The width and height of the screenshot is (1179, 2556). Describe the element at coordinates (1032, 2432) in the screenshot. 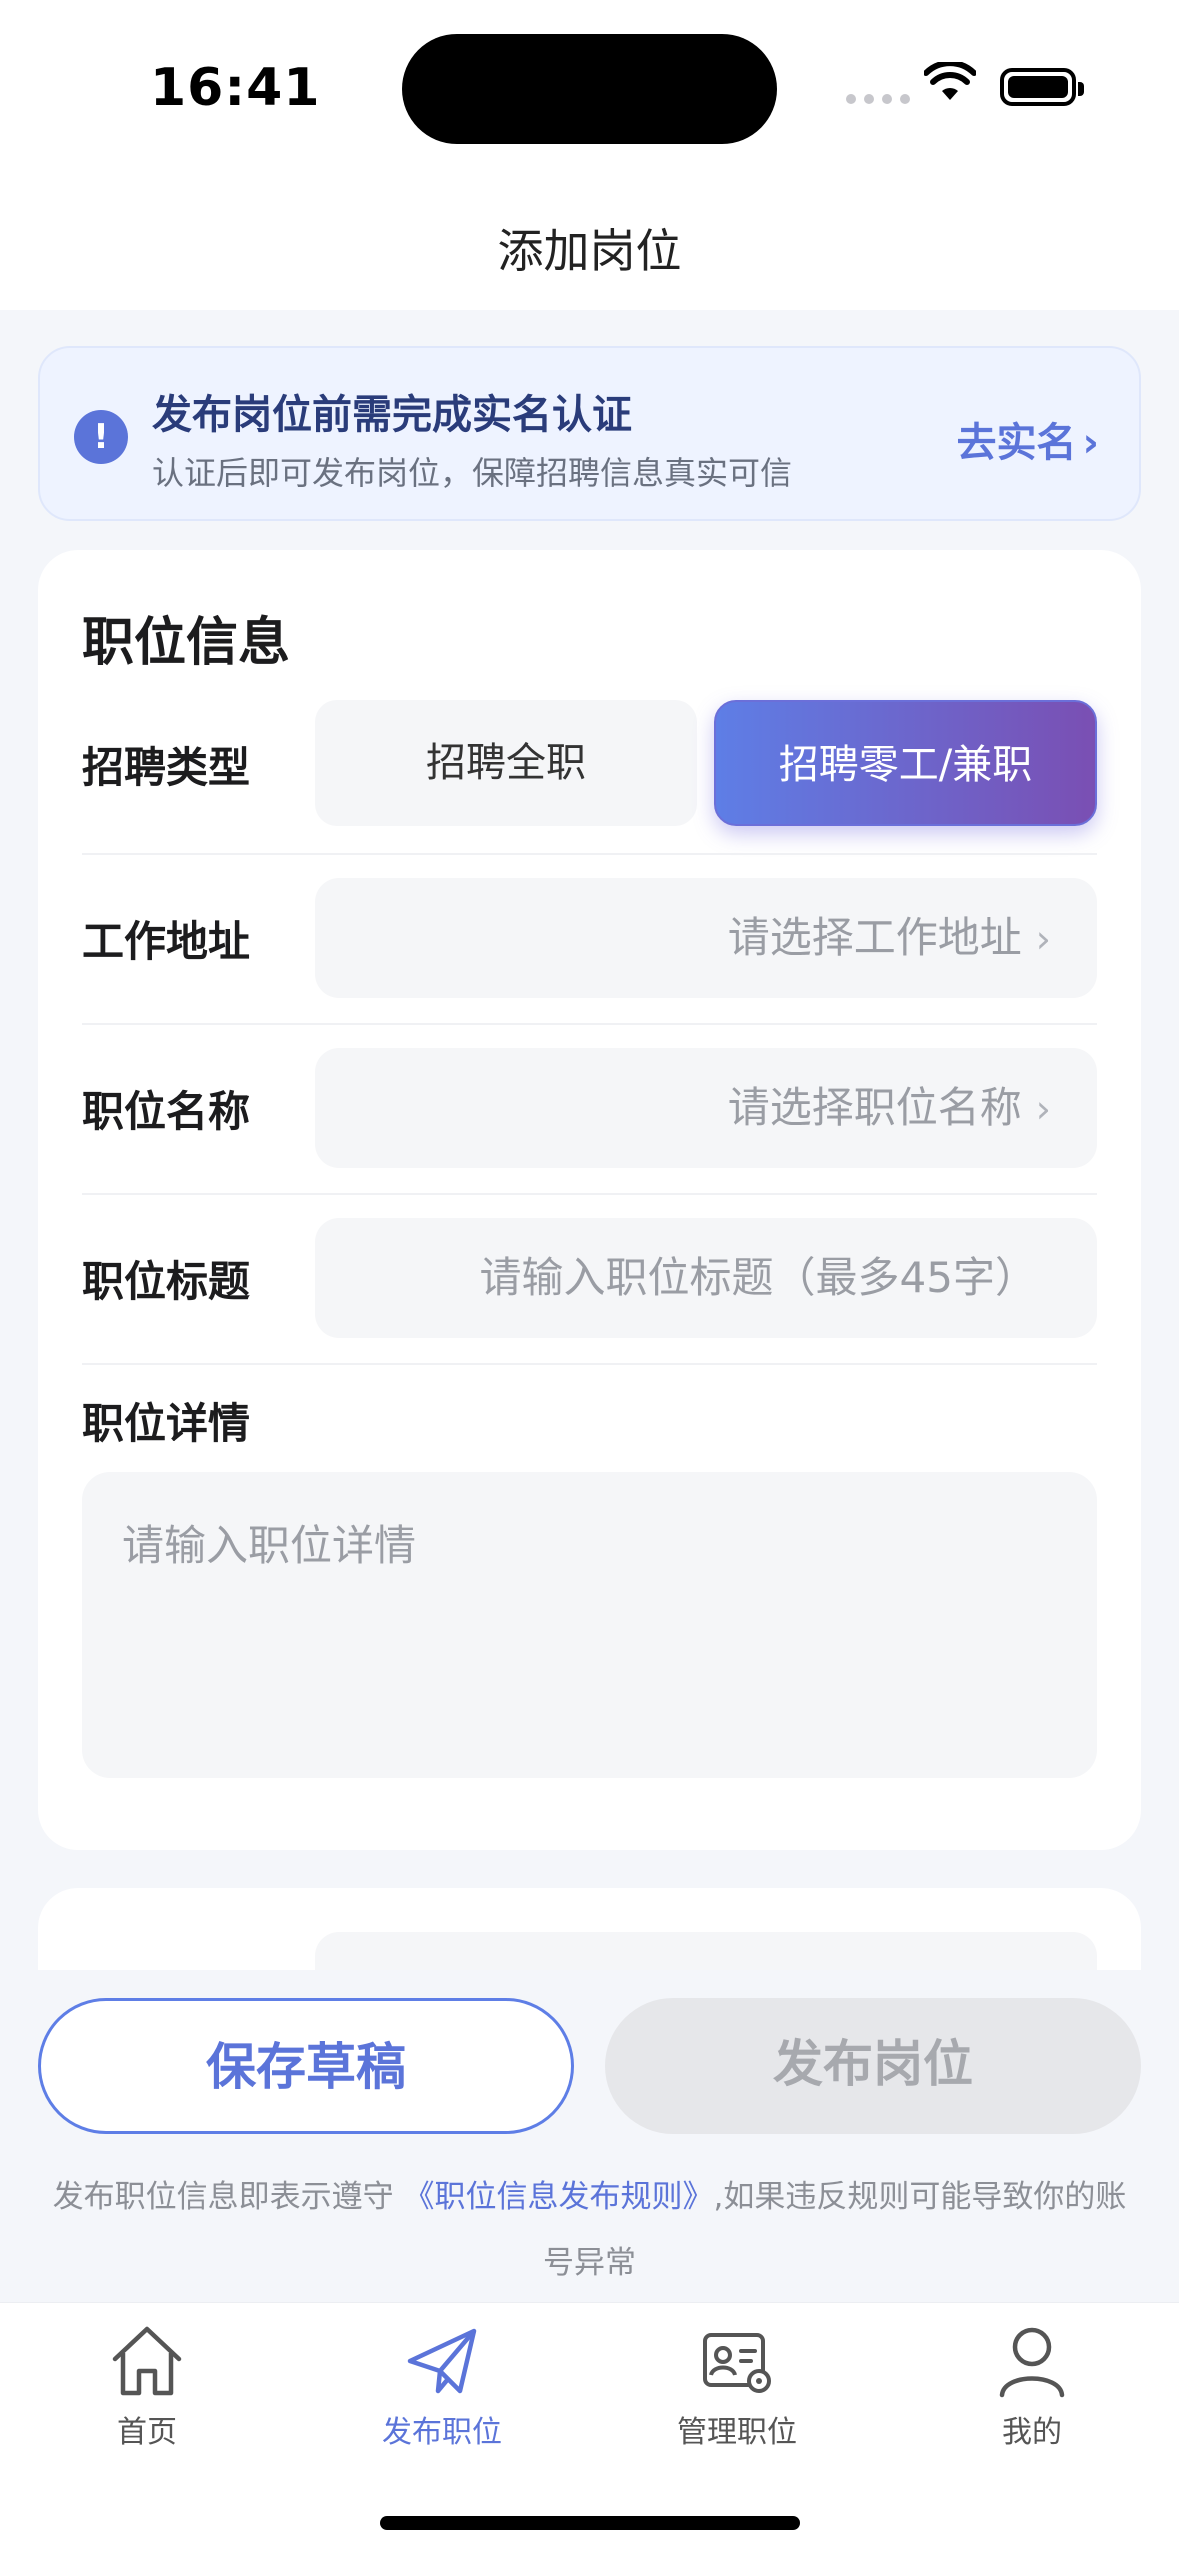

I see `tab-profile-label: 我的` at that location.